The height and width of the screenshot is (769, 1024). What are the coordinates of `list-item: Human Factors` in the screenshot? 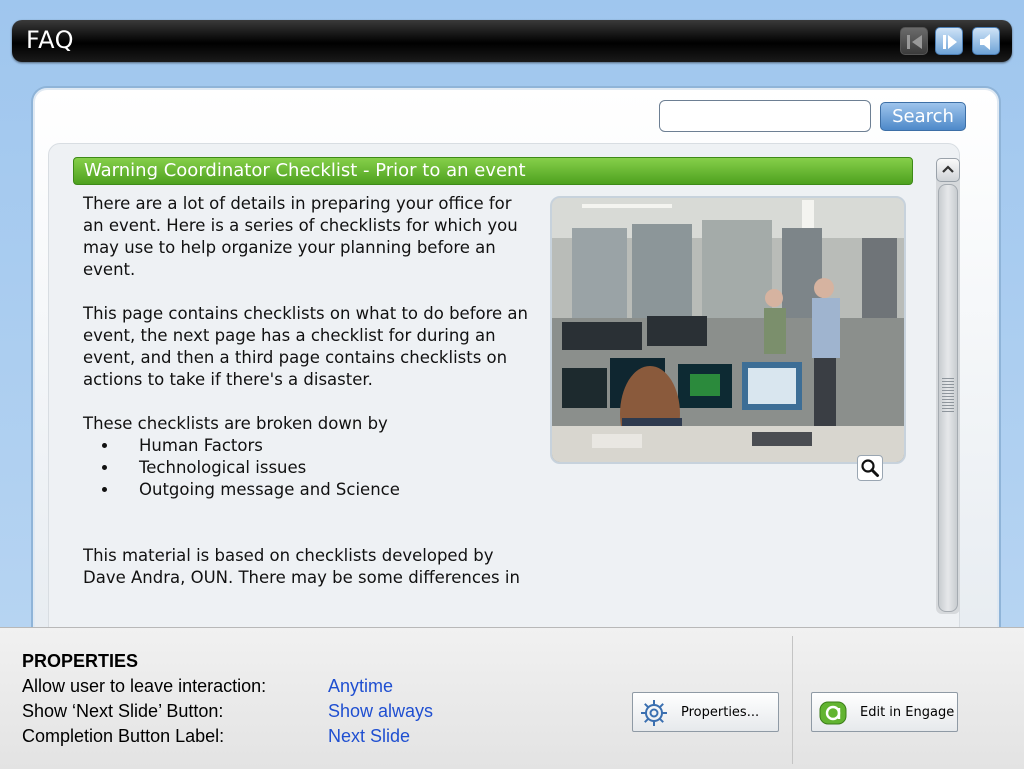 It's located at (326, 446).